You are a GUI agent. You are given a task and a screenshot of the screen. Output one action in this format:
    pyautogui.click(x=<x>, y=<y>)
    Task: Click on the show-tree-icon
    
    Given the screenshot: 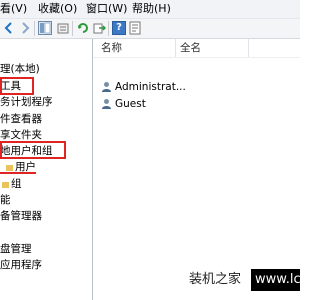 What is the action you would take?
    pyautogui.click(x=45, y=28)
    